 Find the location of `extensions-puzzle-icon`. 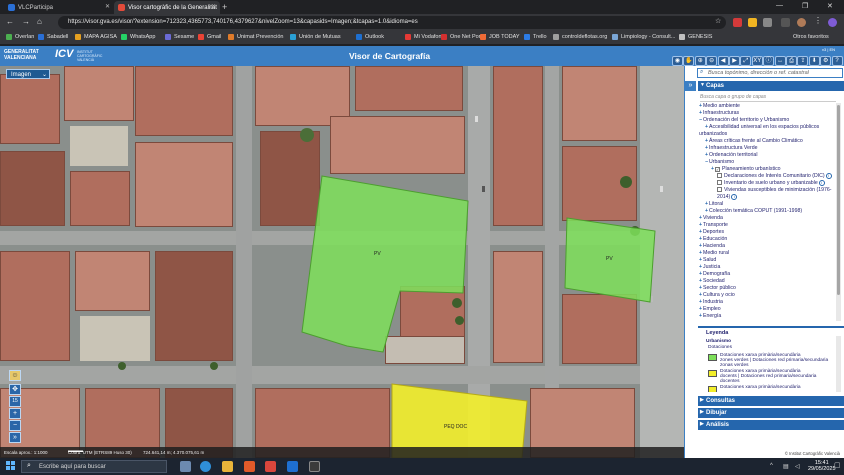

extensions-puzzle-icon is located at coordinates (767, 22).